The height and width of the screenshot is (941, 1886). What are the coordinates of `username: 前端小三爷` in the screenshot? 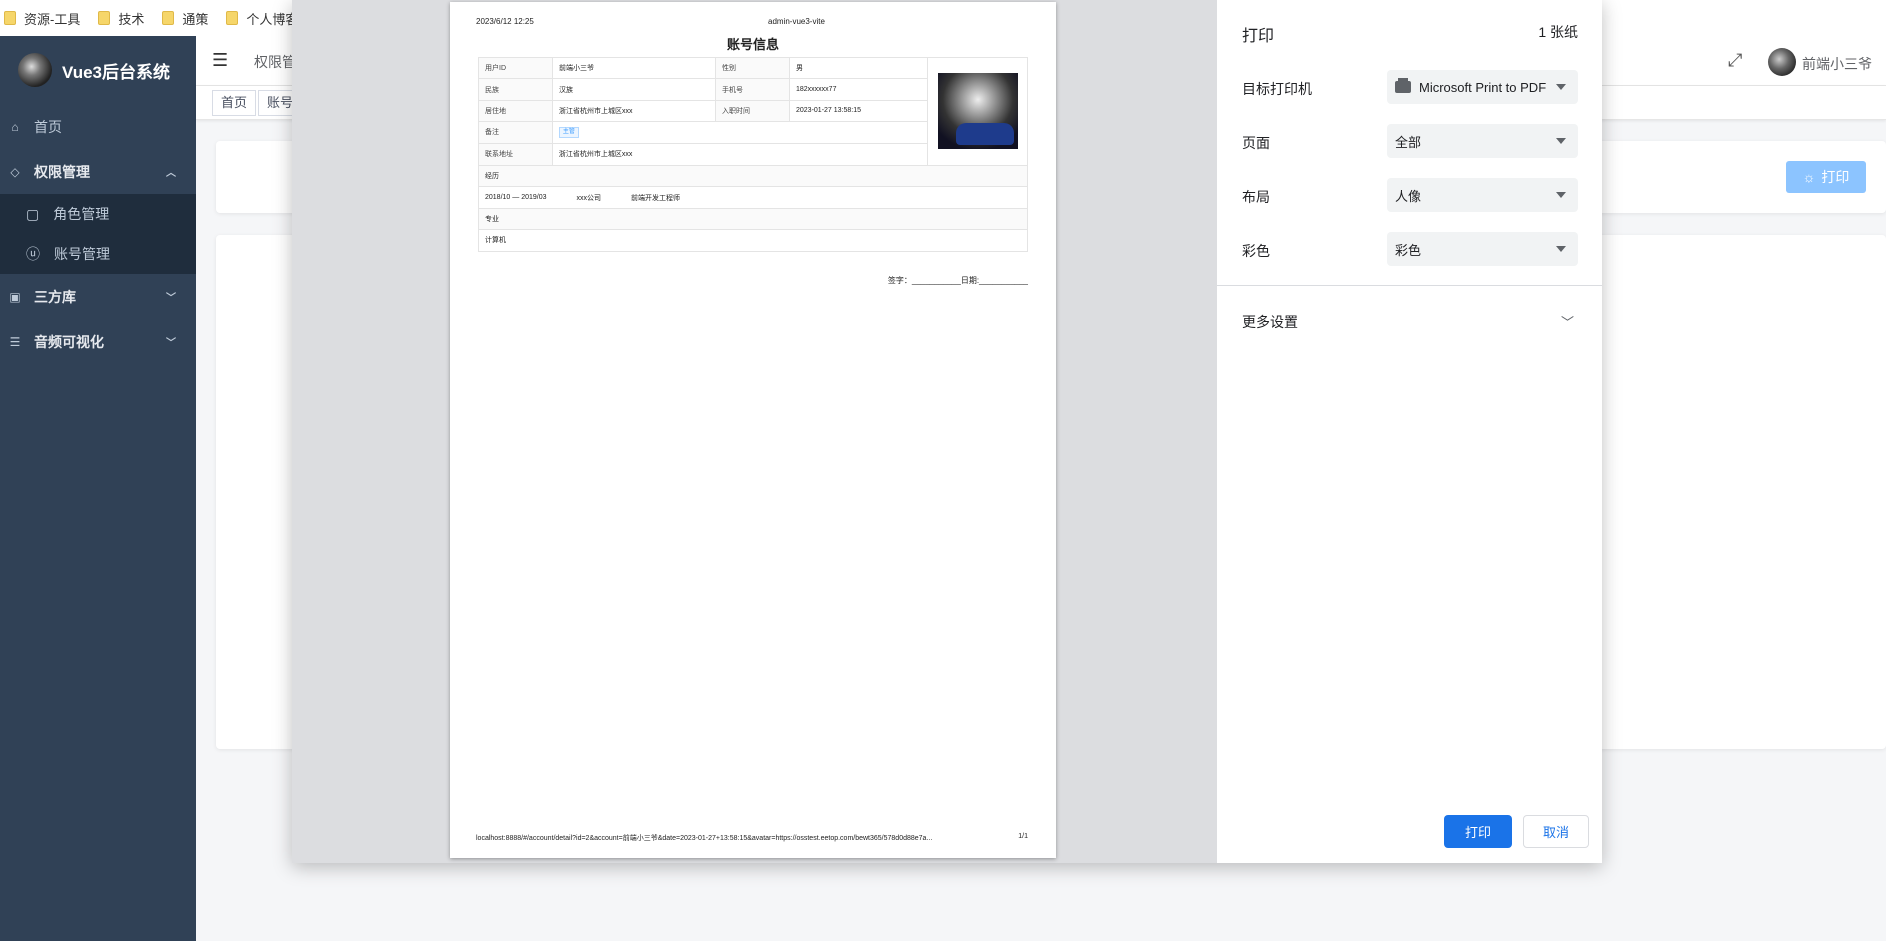 It's located at (1837, 64).